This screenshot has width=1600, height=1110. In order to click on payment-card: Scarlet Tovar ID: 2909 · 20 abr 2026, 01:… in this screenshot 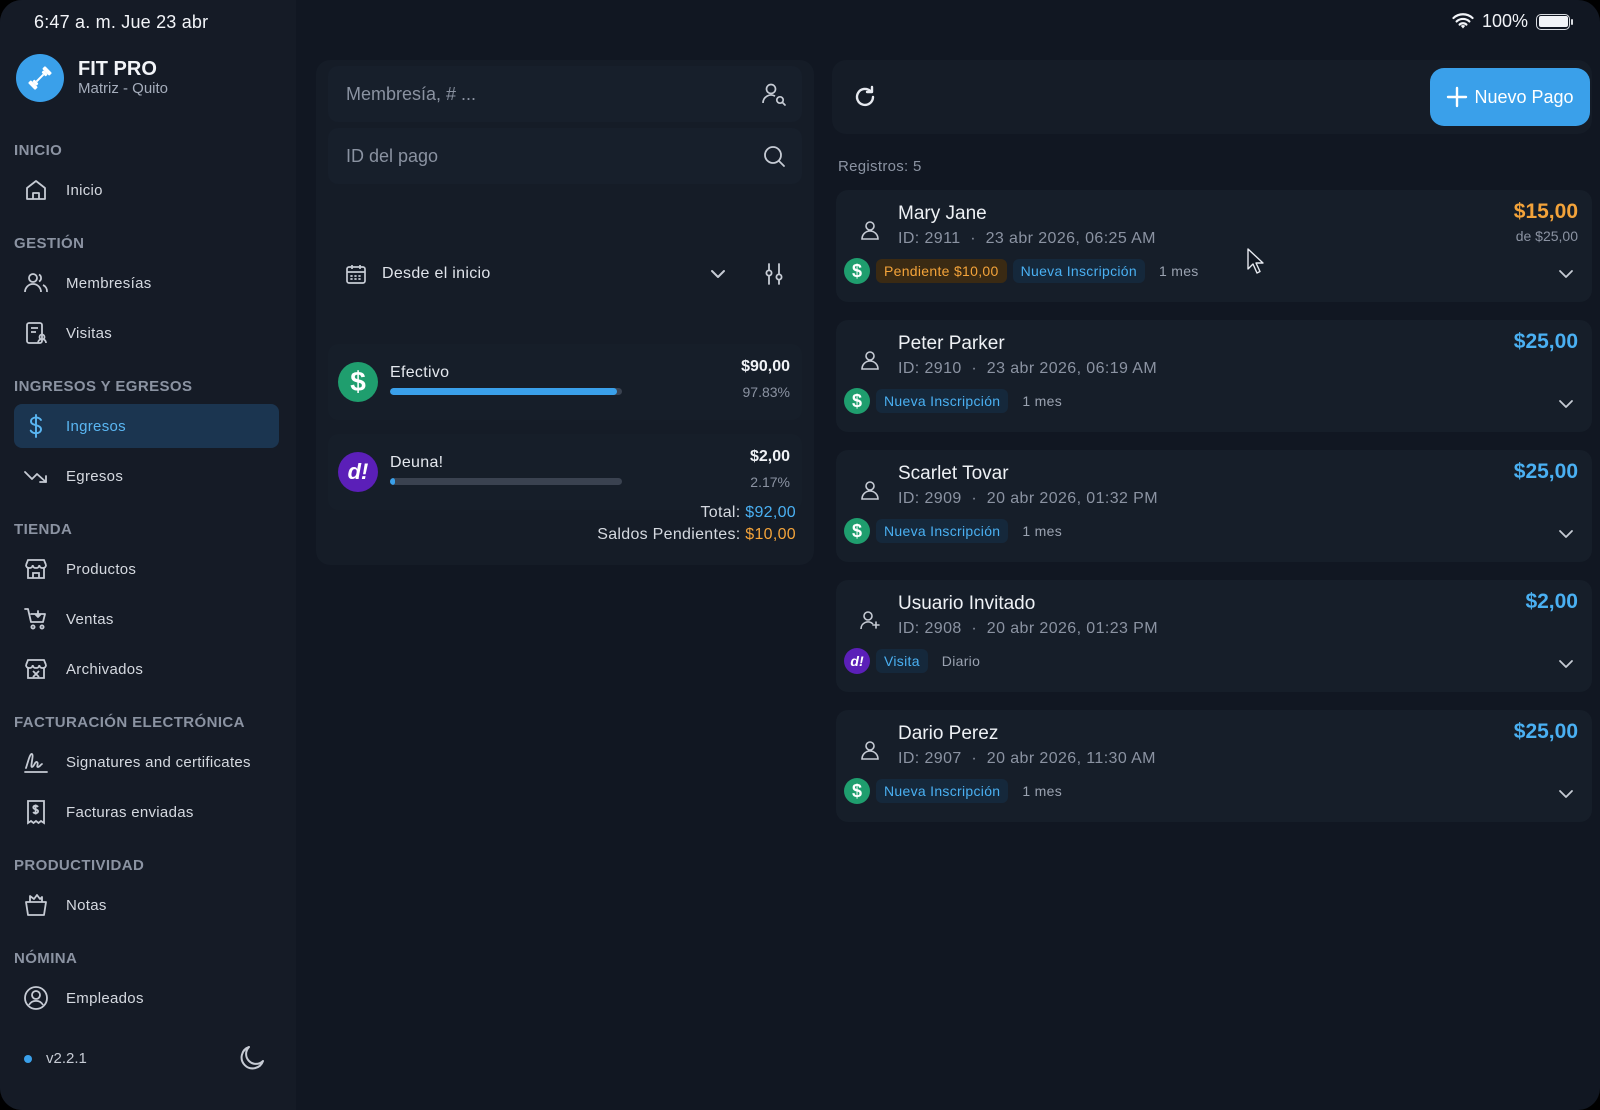, I will do `click(1214, 506)`.